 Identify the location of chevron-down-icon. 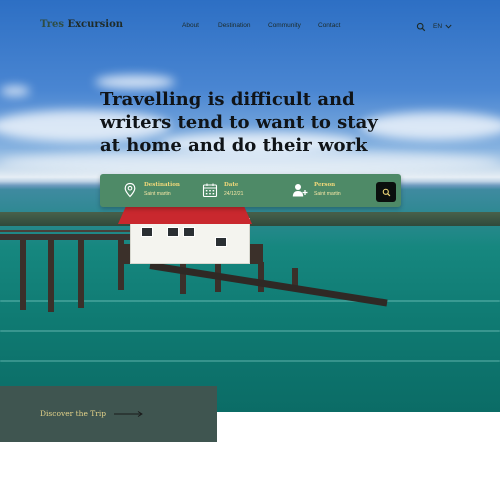
(448, 26).